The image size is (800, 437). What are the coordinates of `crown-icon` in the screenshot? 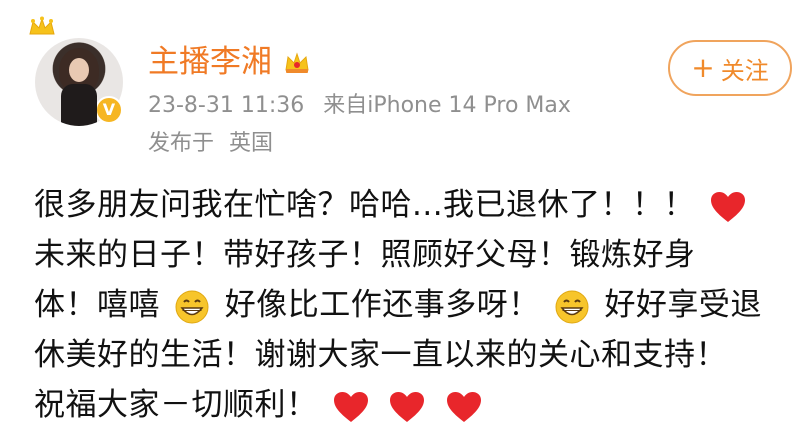 It's located at (42, 25).